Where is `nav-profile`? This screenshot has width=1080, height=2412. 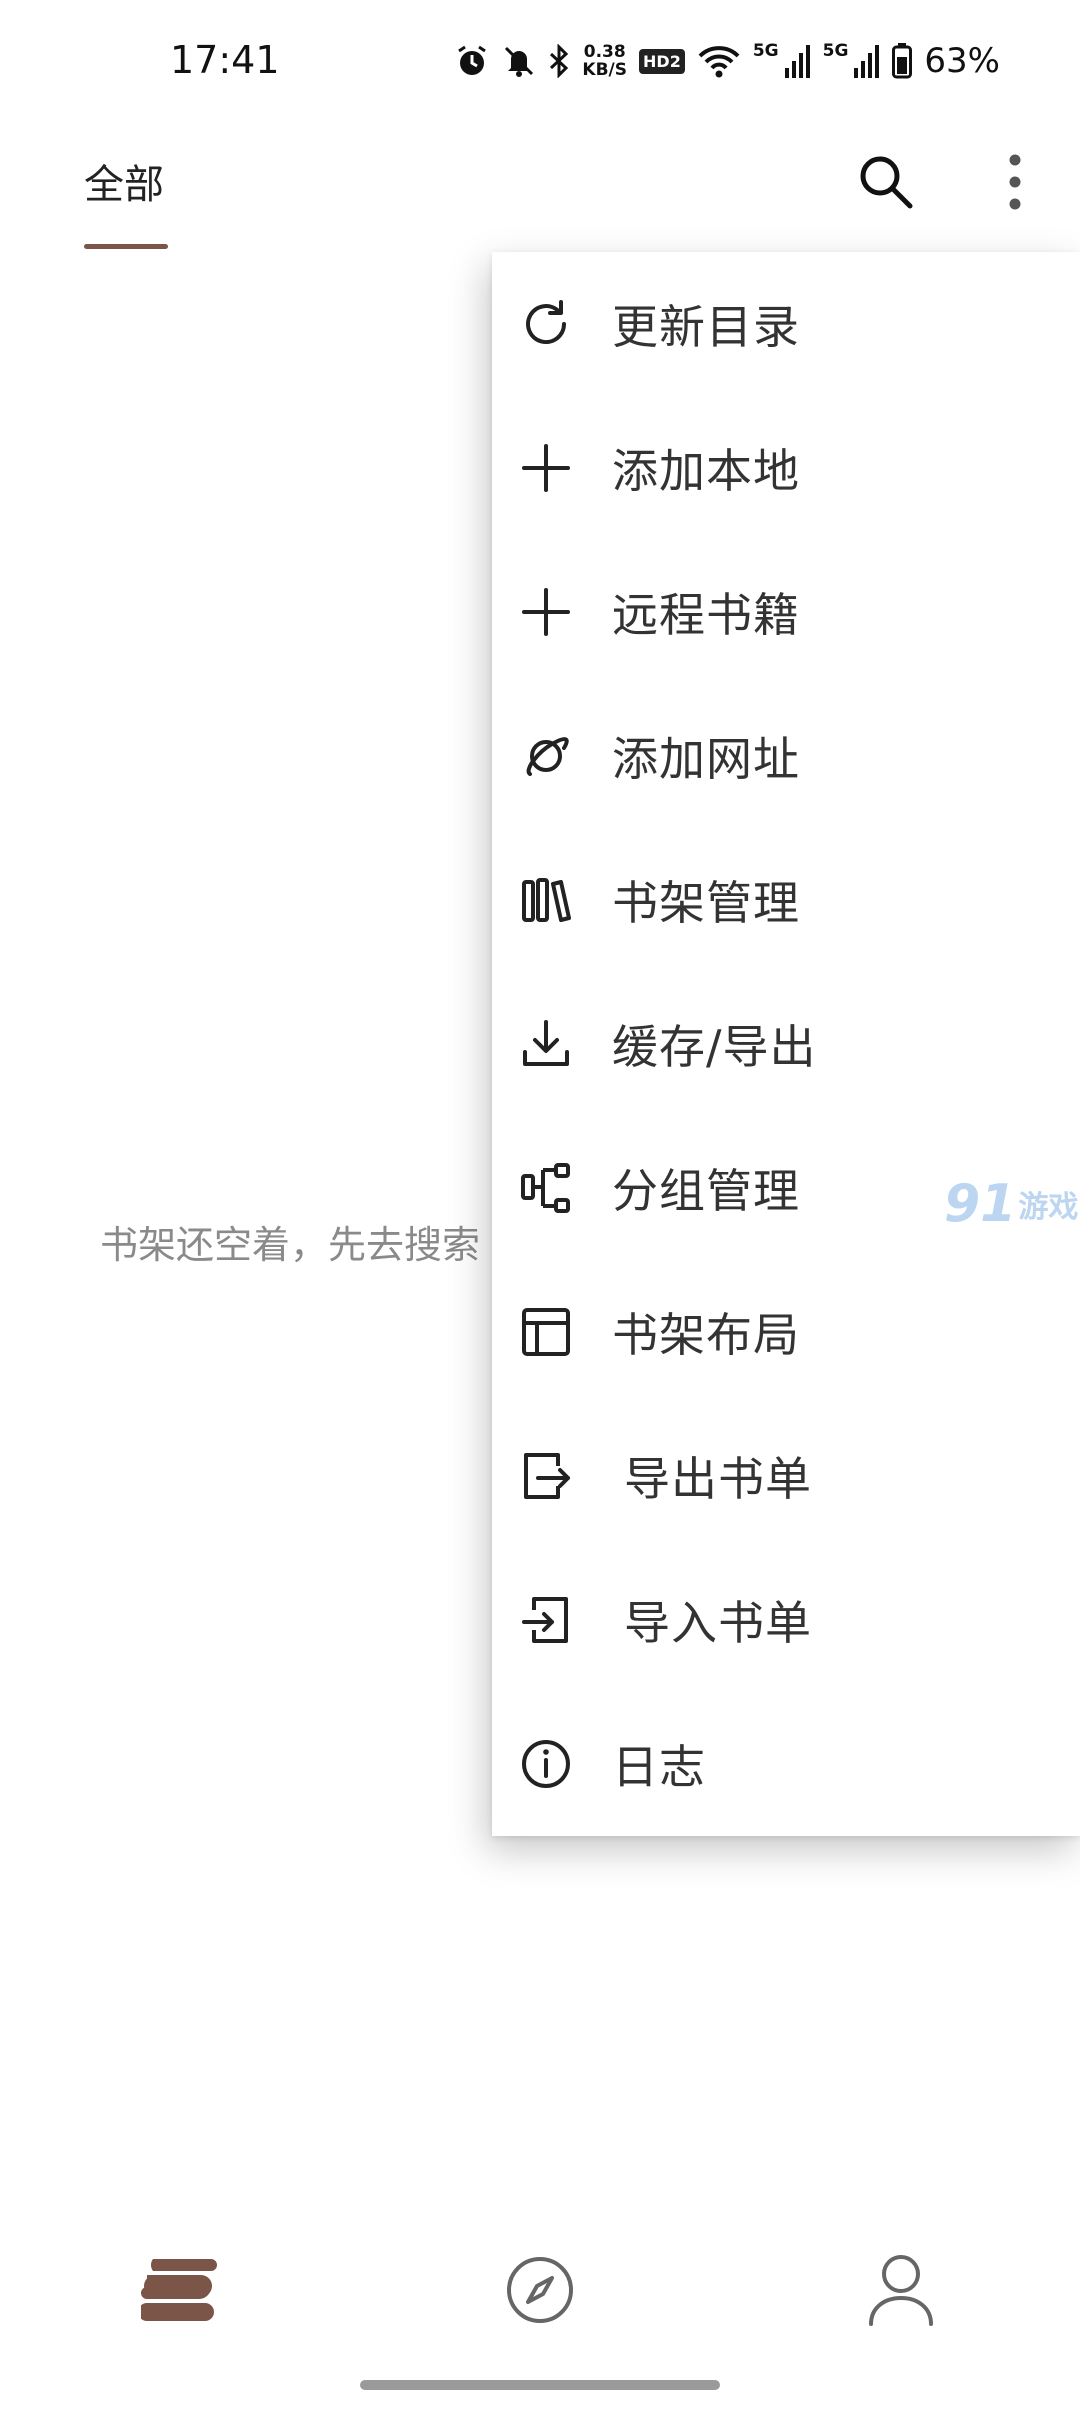 nav-profile is located at coordinates (901, 2290).